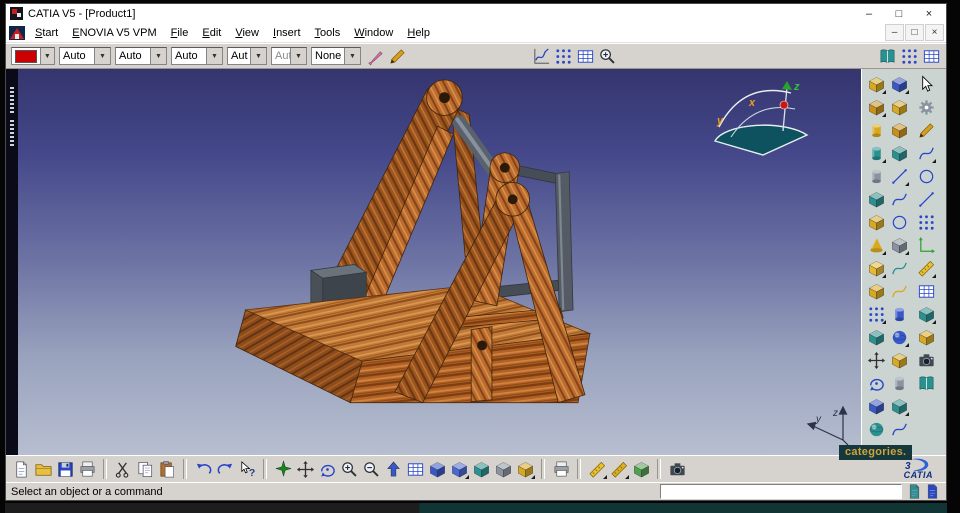  What do you see at coordinates (167, 469) in the screenshot?
I see `paste-icon` at bounding box center [167, 469].